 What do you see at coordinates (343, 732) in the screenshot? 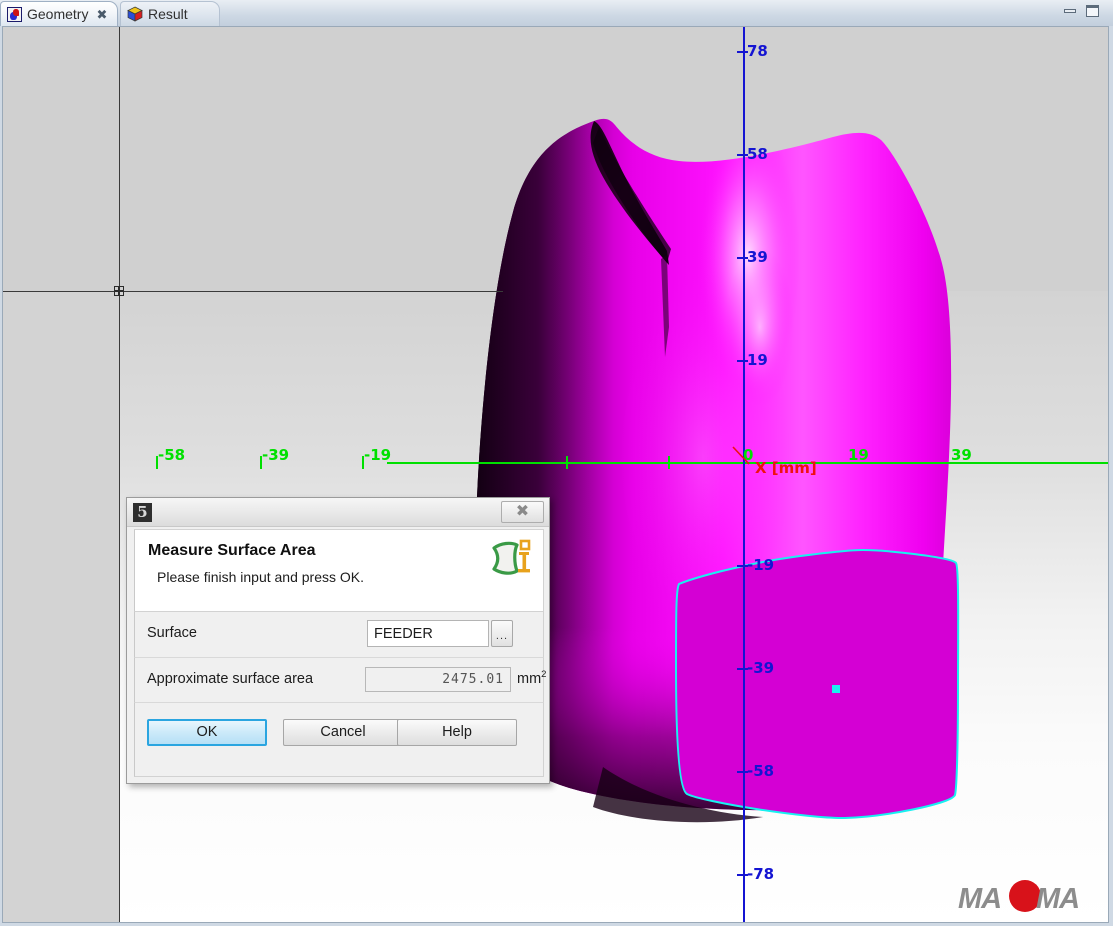
I see `cancel-button: Cancel` at bounding box center [343, 732].